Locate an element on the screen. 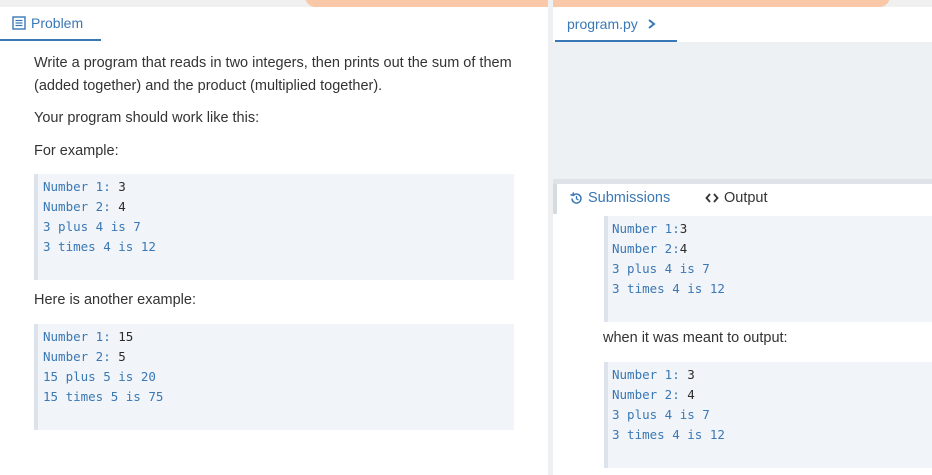 Image resolution: width=932 pixels, height=475 pixels. code-line: Number 2: 5 is located at coordinates (84, 356).